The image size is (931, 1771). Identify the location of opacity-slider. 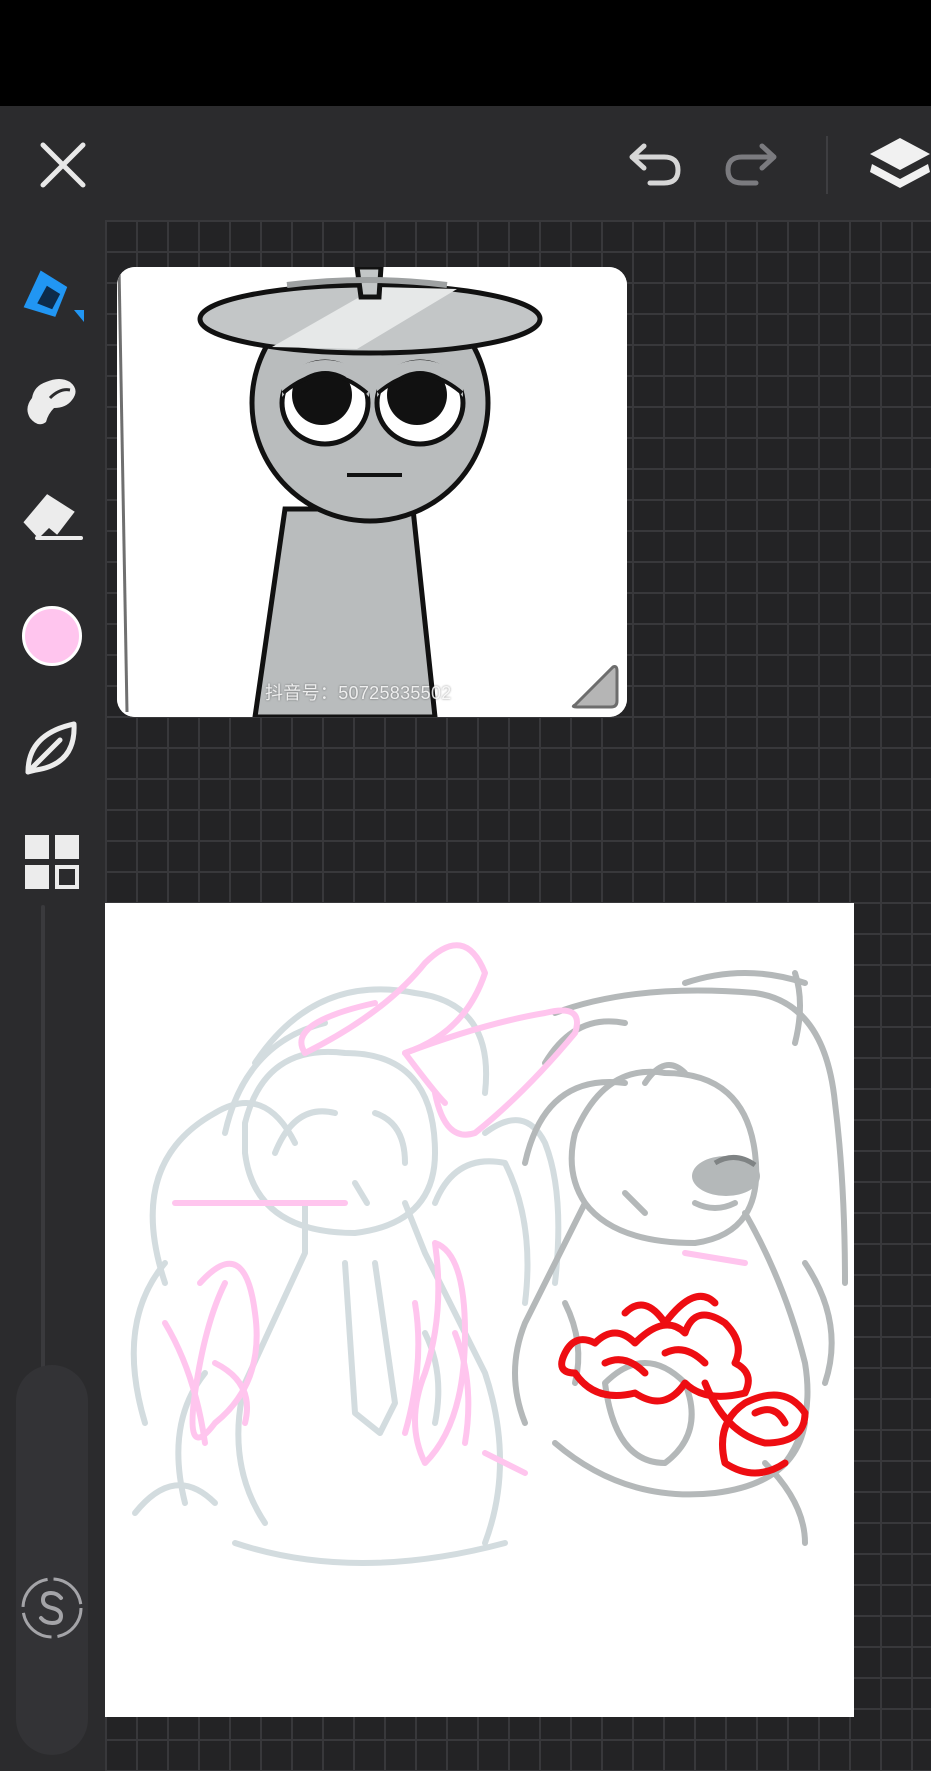
(52, 1560).